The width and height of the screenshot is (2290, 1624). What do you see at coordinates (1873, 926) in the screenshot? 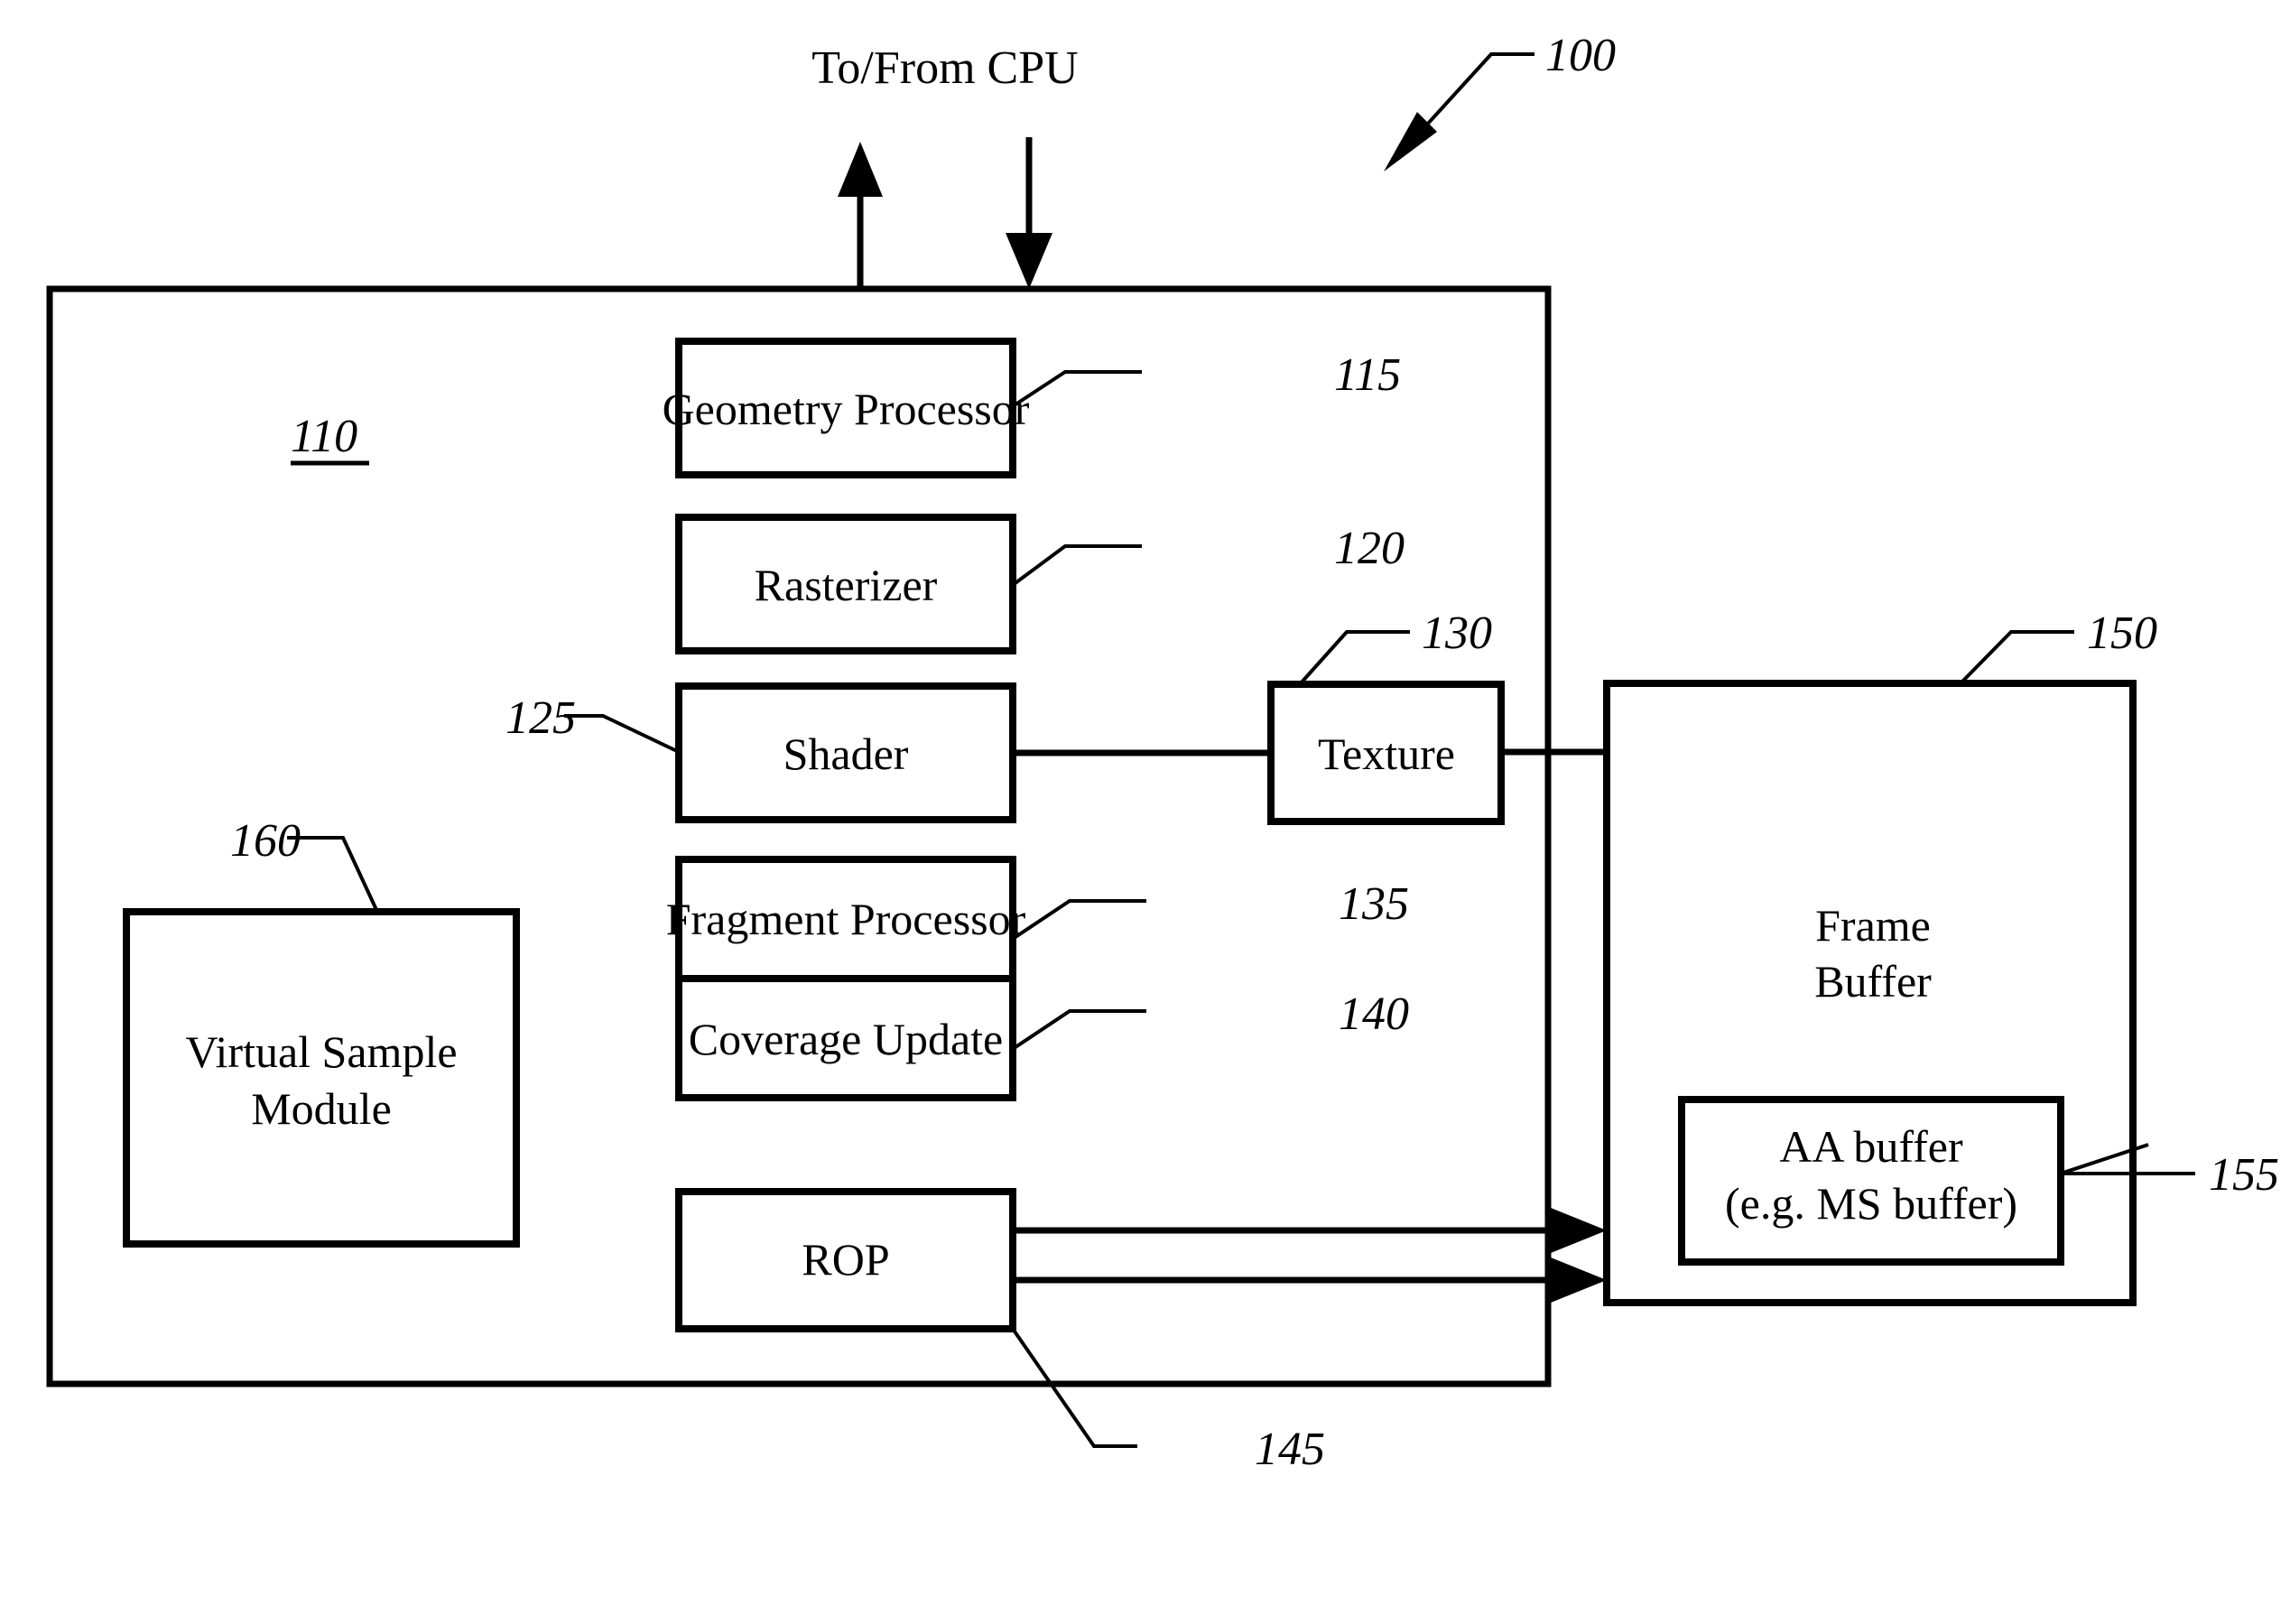
I see `frame-buffer-label-line1: Frame` at bounding box center [1873, 926].